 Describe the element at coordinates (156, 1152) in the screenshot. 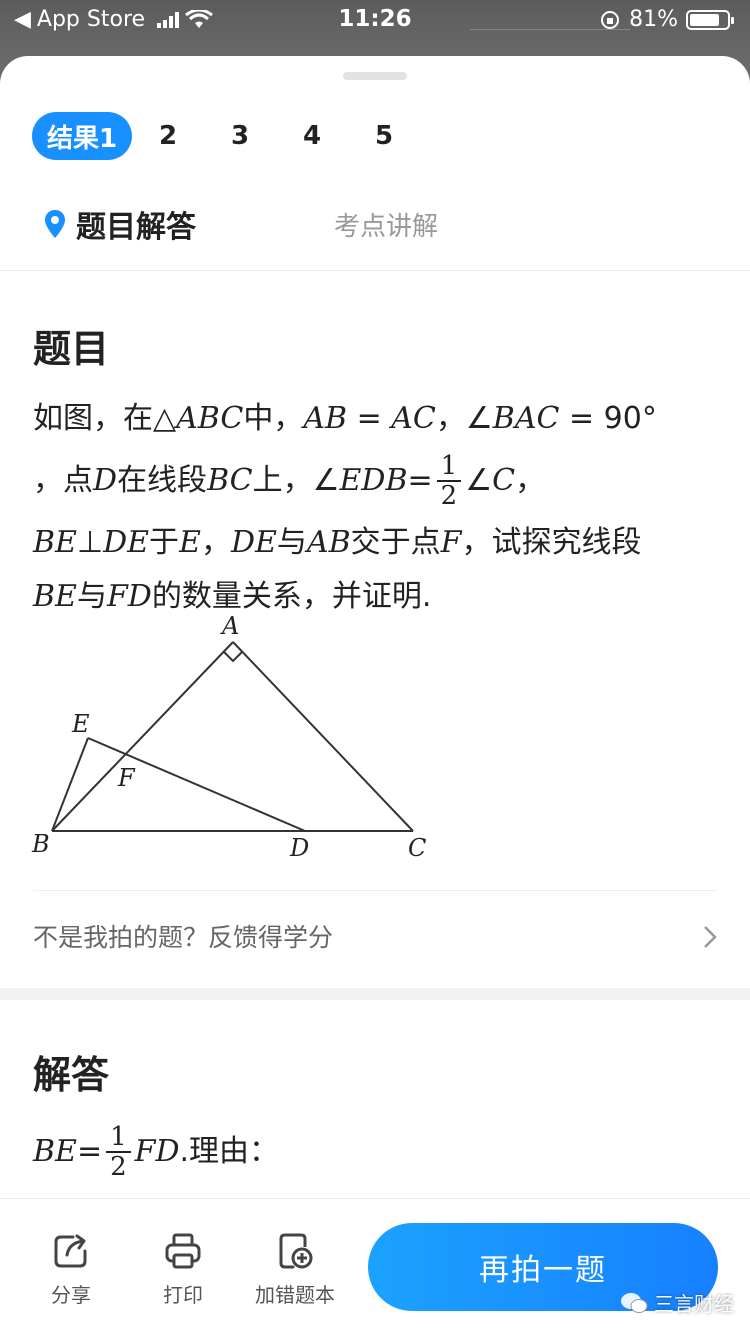

I see `answer-text: BE = 1 2 FD .理由：` at that location.